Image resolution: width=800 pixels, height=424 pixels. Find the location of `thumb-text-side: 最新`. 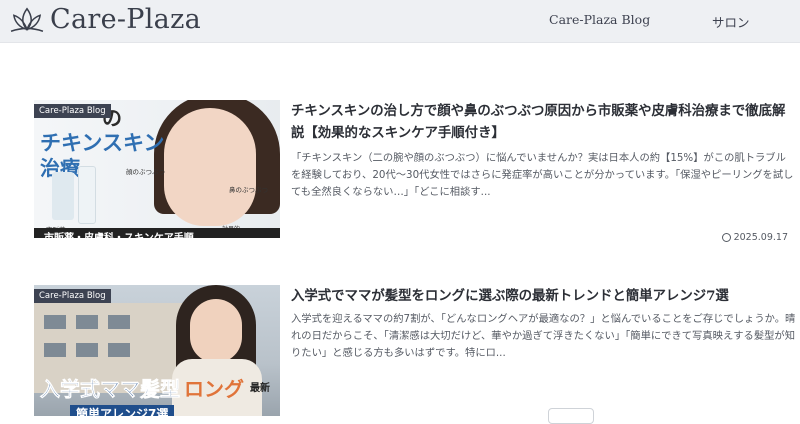

thumb-text-side: 最新 is located at coordinates (260, 388).